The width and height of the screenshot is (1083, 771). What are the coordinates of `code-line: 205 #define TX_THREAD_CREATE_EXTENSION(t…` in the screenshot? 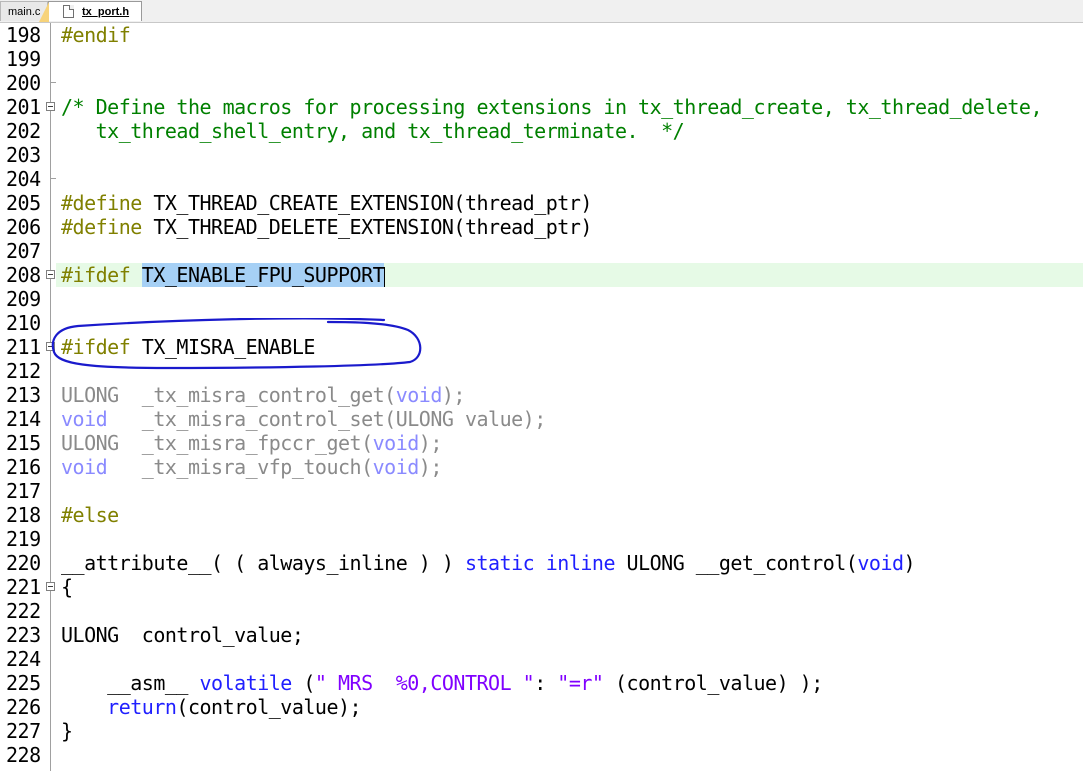 It's located at (541, 203).